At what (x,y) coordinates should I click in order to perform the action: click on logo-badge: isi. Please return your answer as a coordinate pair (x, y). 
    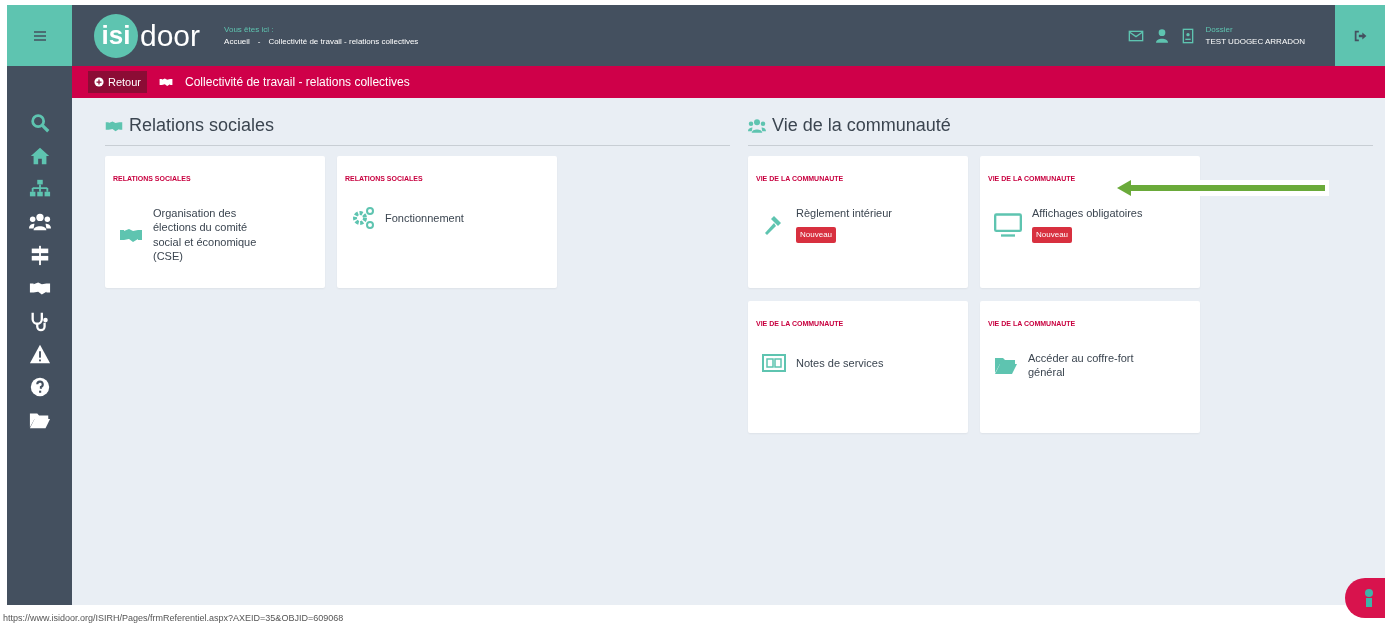
    Looking at the image, I should click on (116, 35).